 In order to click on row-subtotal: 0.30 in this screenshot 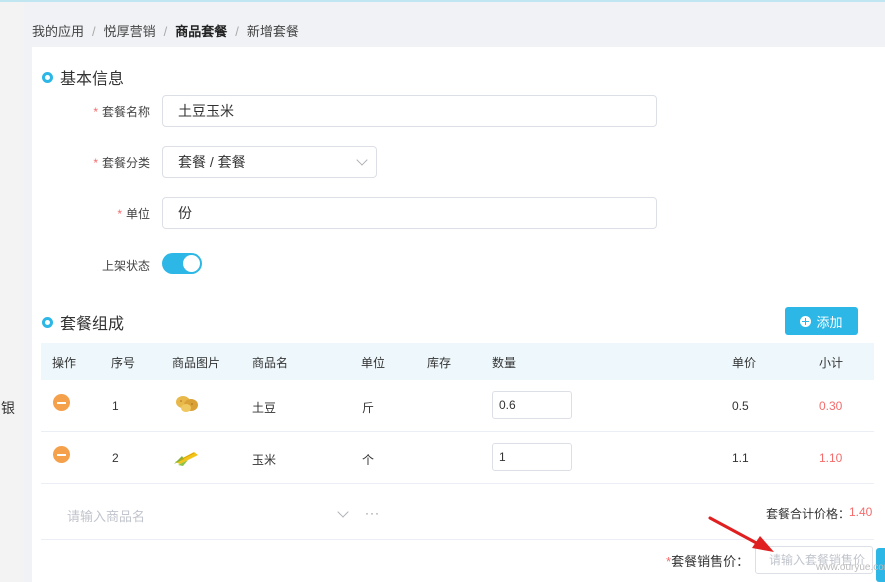, I will do `click(831, 406)`.